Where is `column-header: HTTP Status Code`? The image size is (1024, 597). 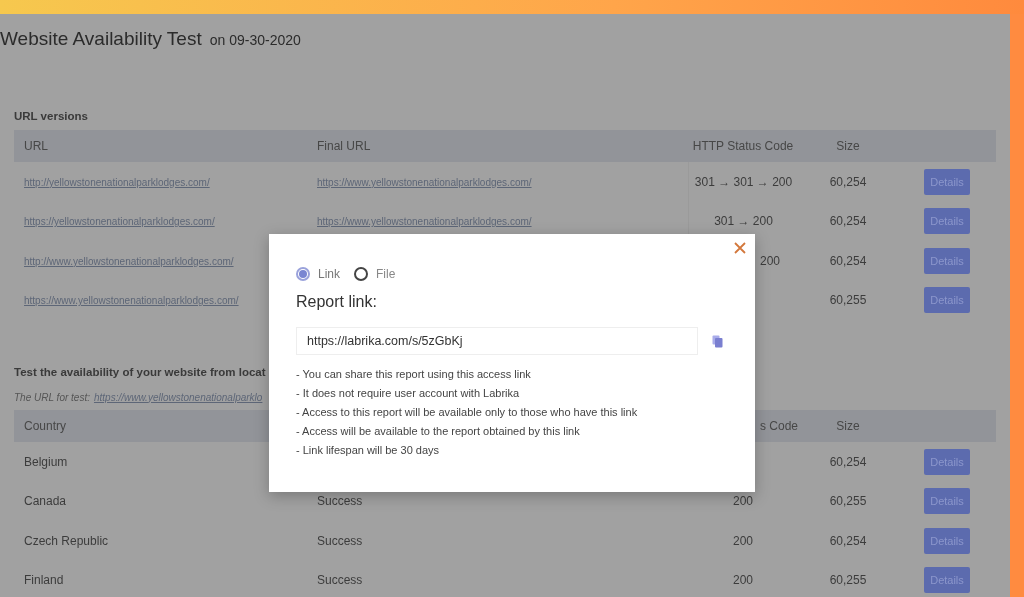
column-header: HTTP Status Code is located at coordinates (743, 146).